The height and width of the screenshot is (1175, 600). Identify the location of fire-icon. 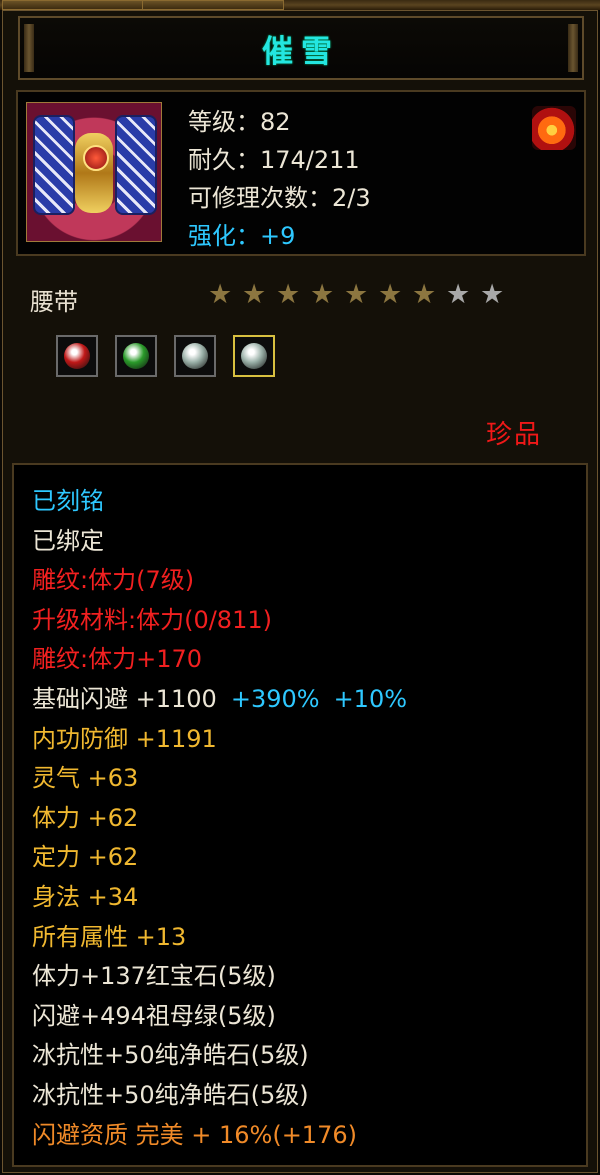
(554, 128).